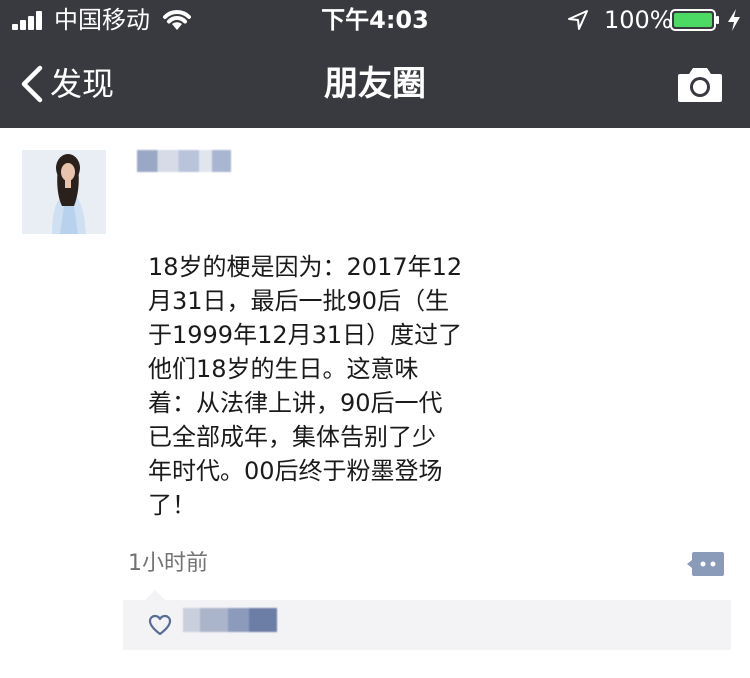 The height and width of the screenshot is (678, 750). I want to click on camera-icon, so click(700, 84).